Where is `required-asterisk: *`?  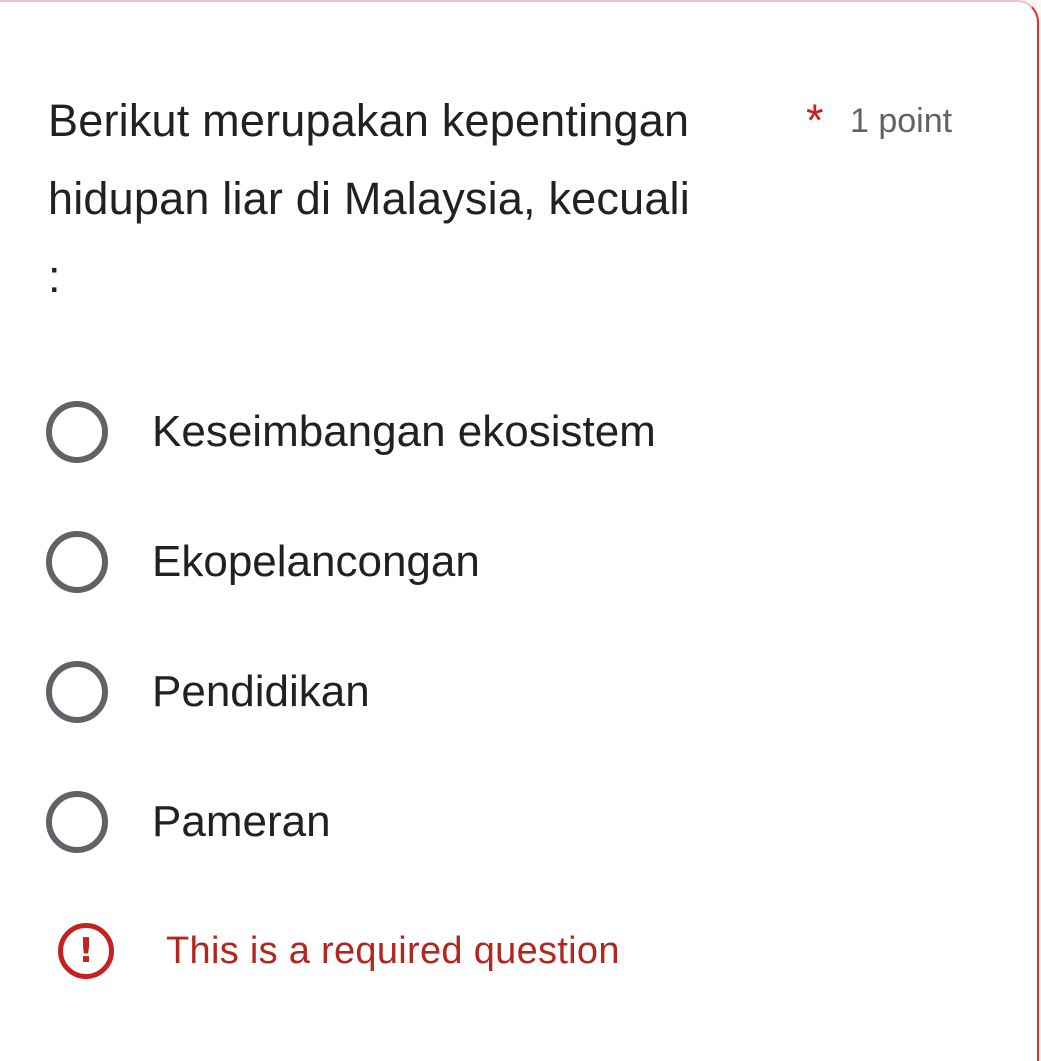
required-asterisk: * is located at coordinates (815, 120).